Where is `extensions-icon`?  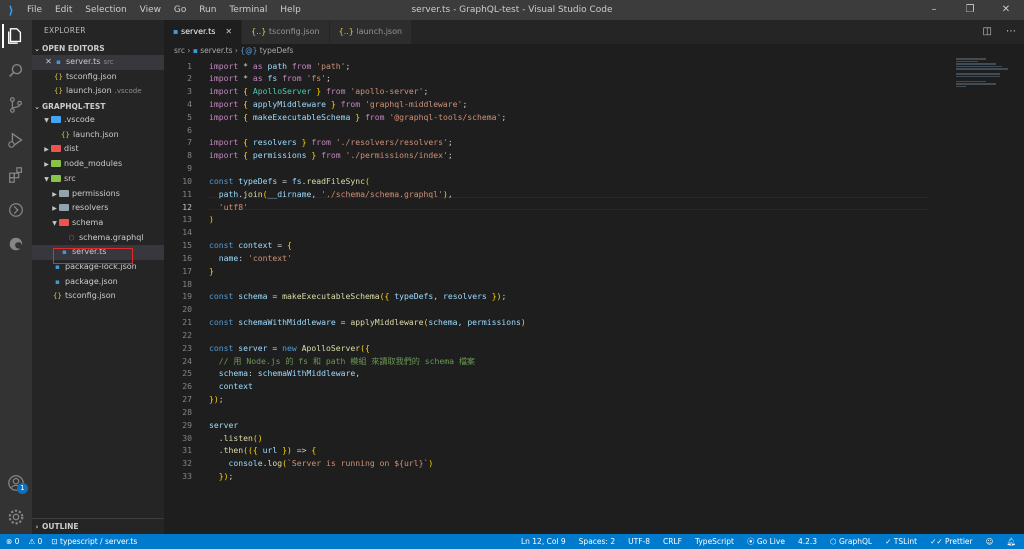 extensions-icon is located at coordinates (16, 175).